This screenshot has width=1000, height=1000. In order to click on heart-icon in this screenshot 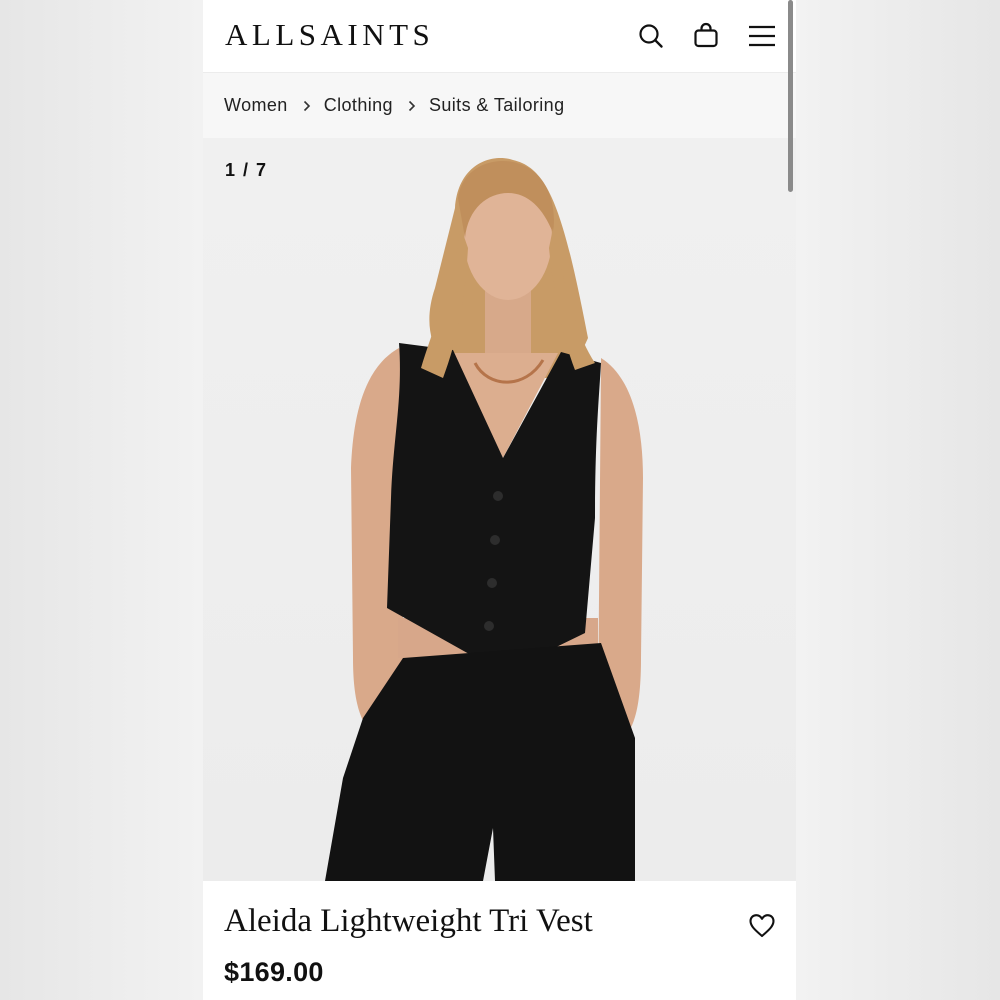, I will do `click(762, 926)`.